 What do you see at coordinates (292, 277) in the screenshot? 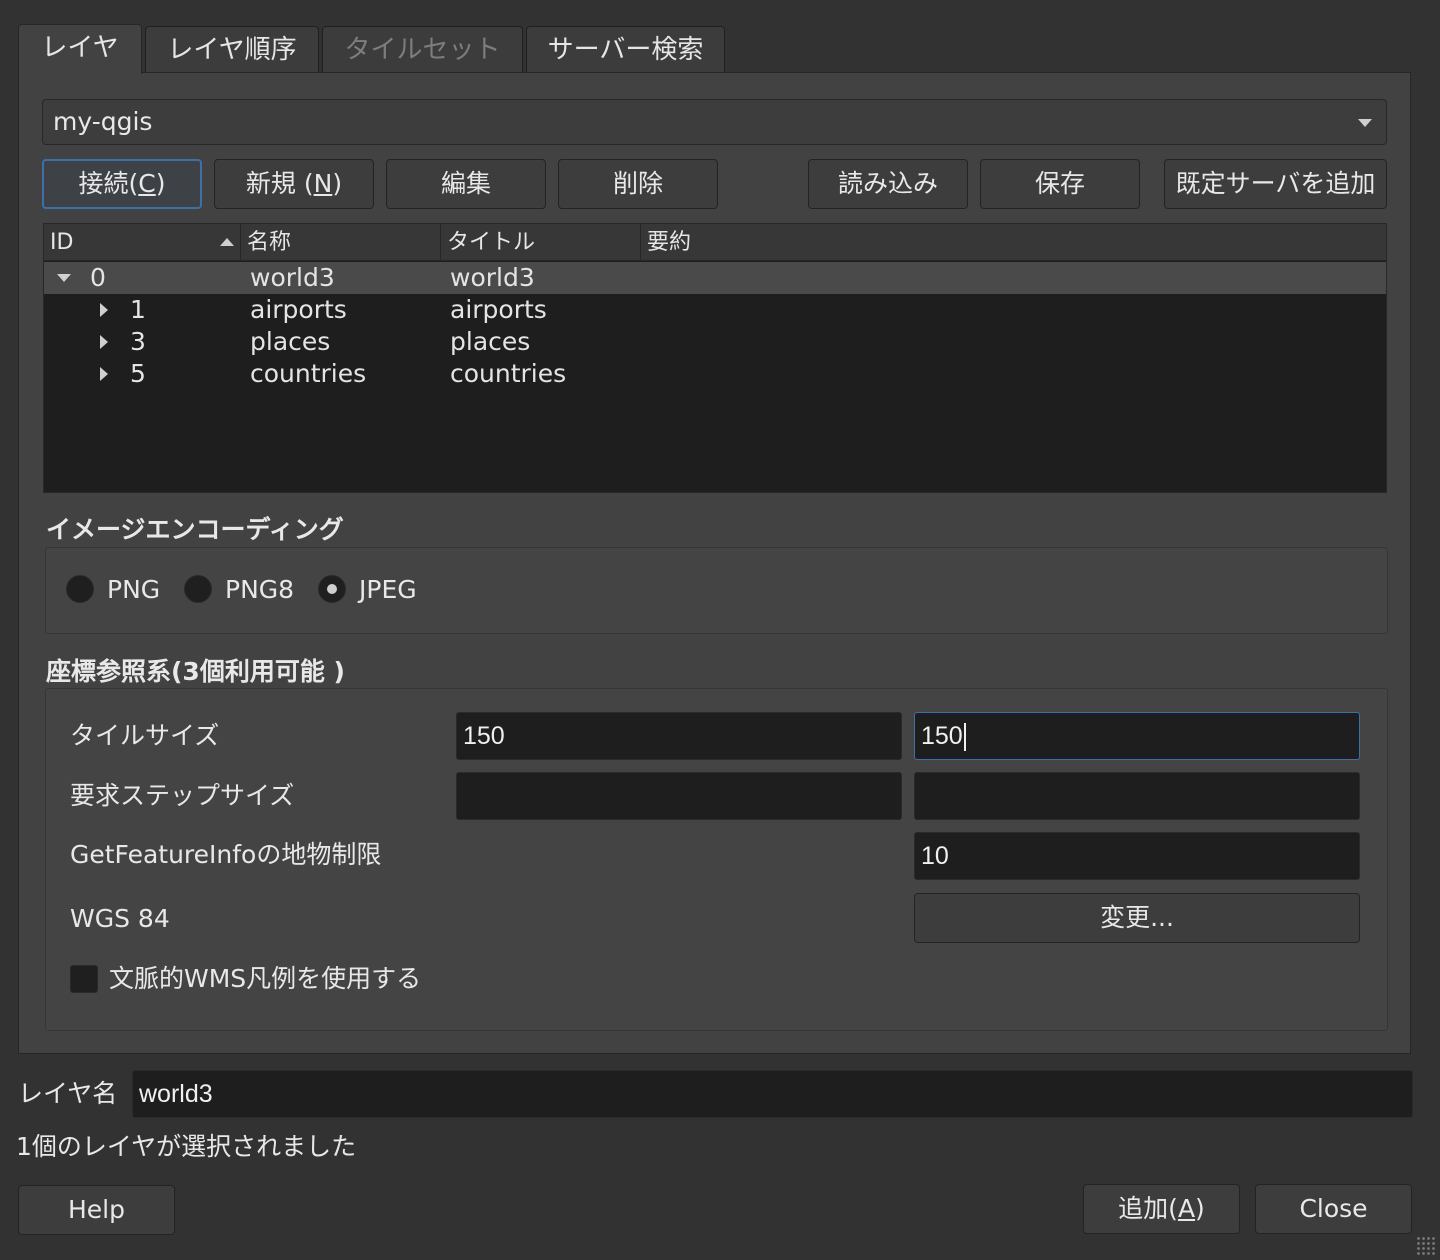
I see `row-name: world3` at bounding box center [292, 277].